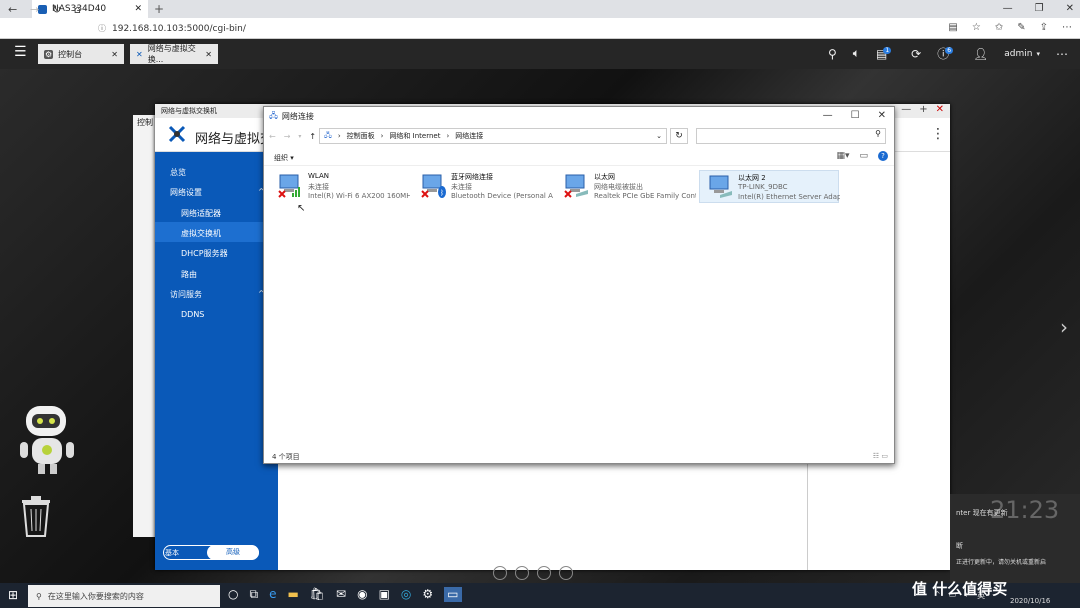 This screenshot has width=1080, height=608. Describe the element at coordinates (999, 27) in the screenshot. I see `favorites-icon: ✩` at that location.